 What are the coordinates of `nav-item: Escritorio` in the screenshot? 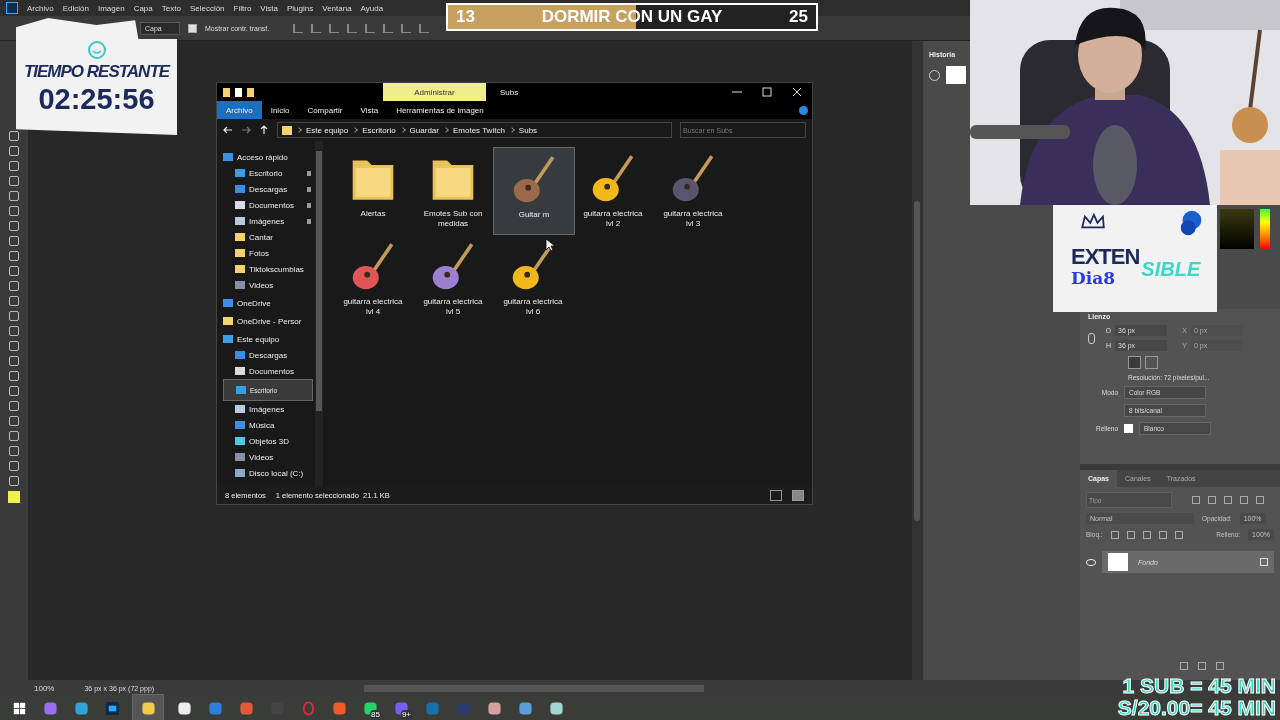 It's located at (269, 173).